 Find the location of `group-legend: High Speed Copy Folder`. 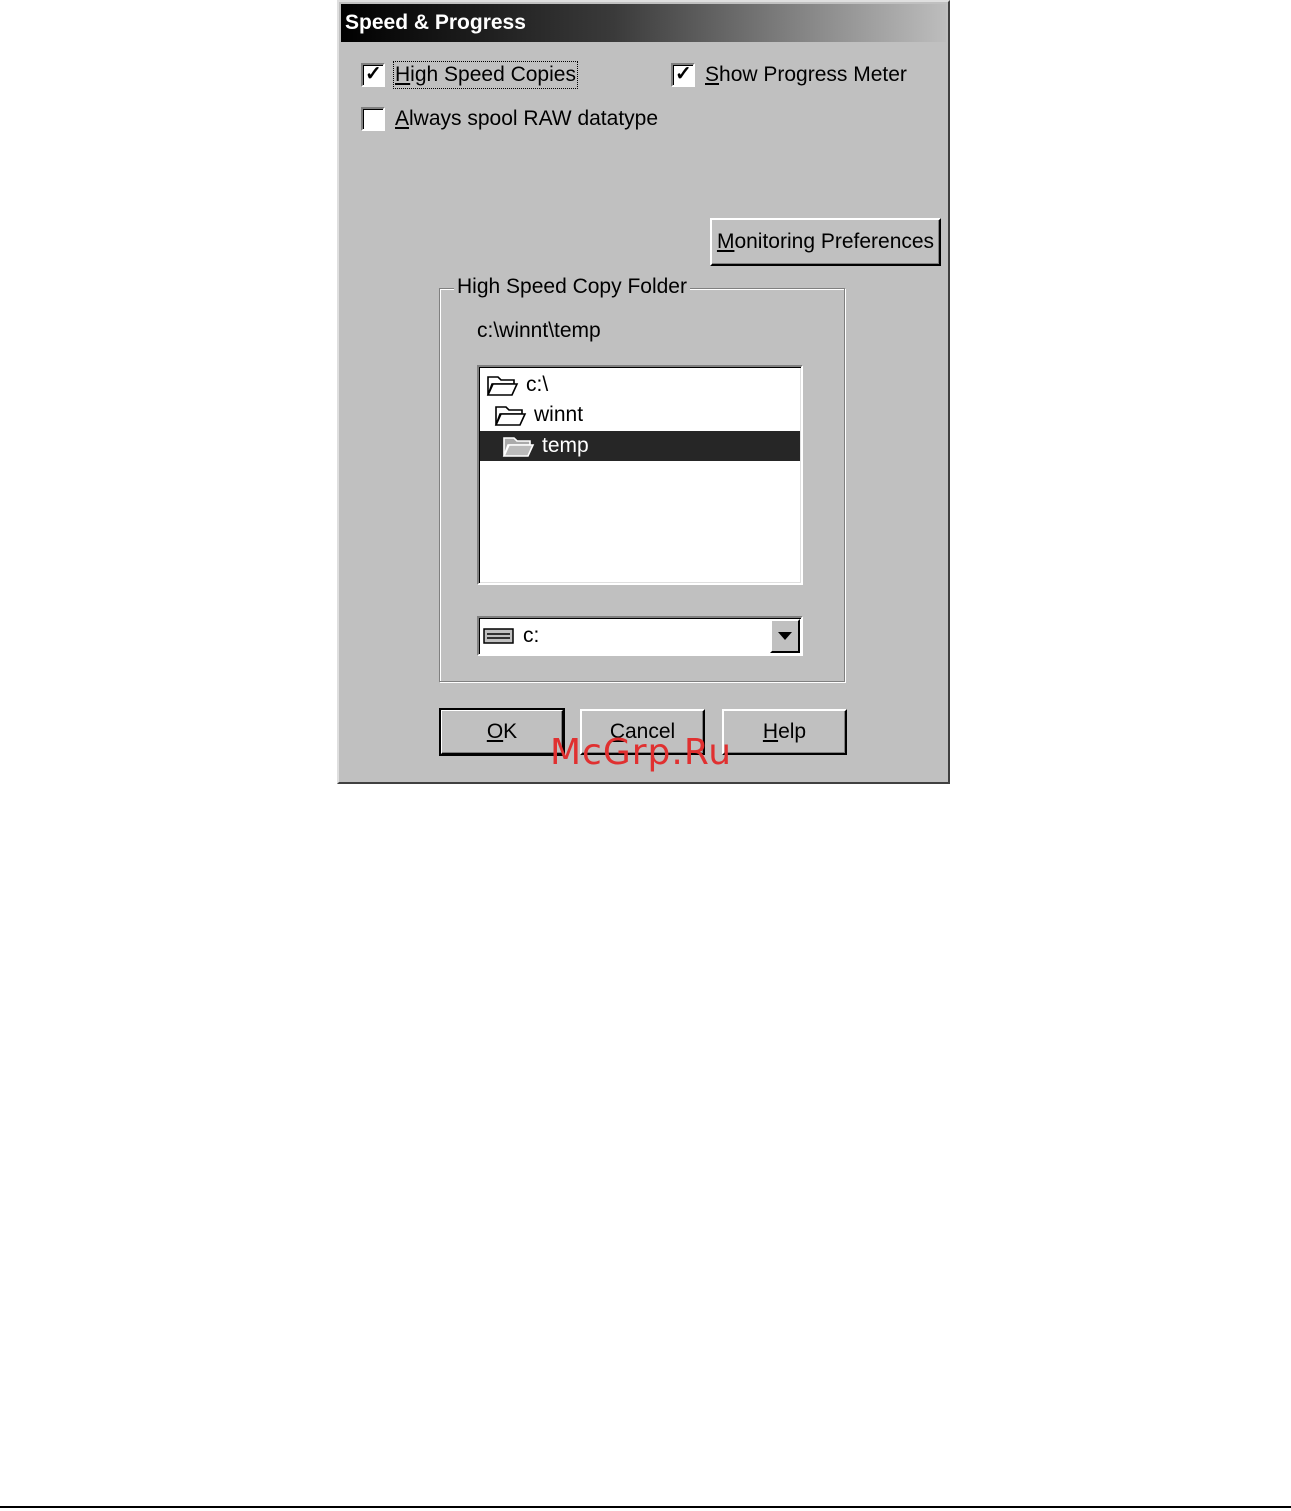

group-legend: High Speed Copy Folder is located at coordinates (572, 287).